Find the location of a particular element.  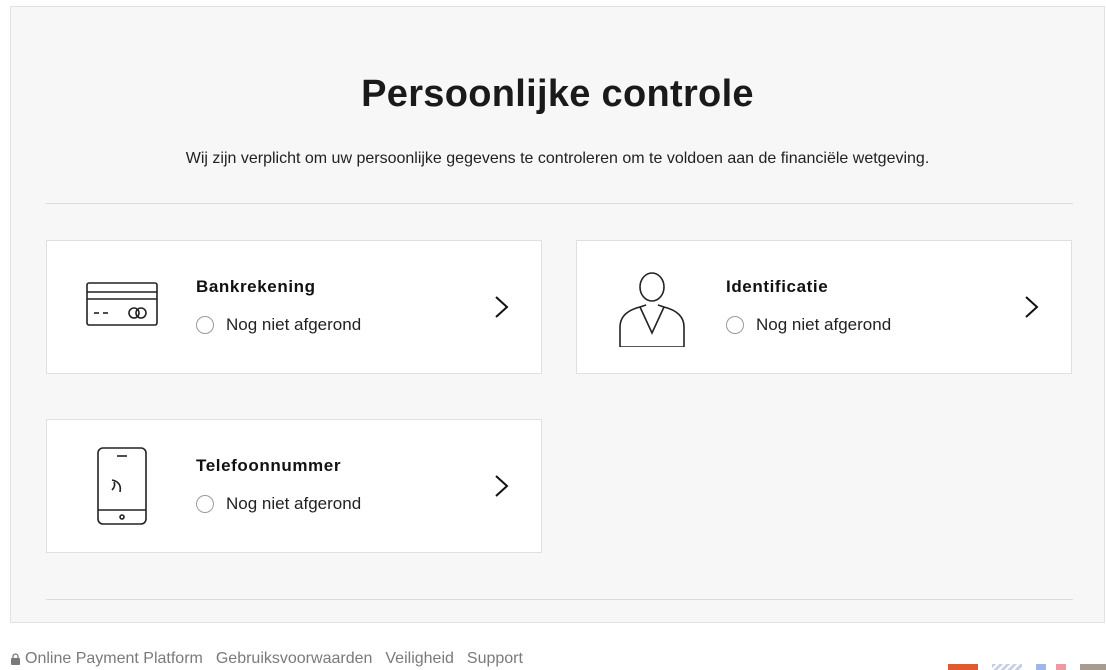

card-bank-account: Bankrekening Nog niet afgerond is located at coordinates (294, 307).